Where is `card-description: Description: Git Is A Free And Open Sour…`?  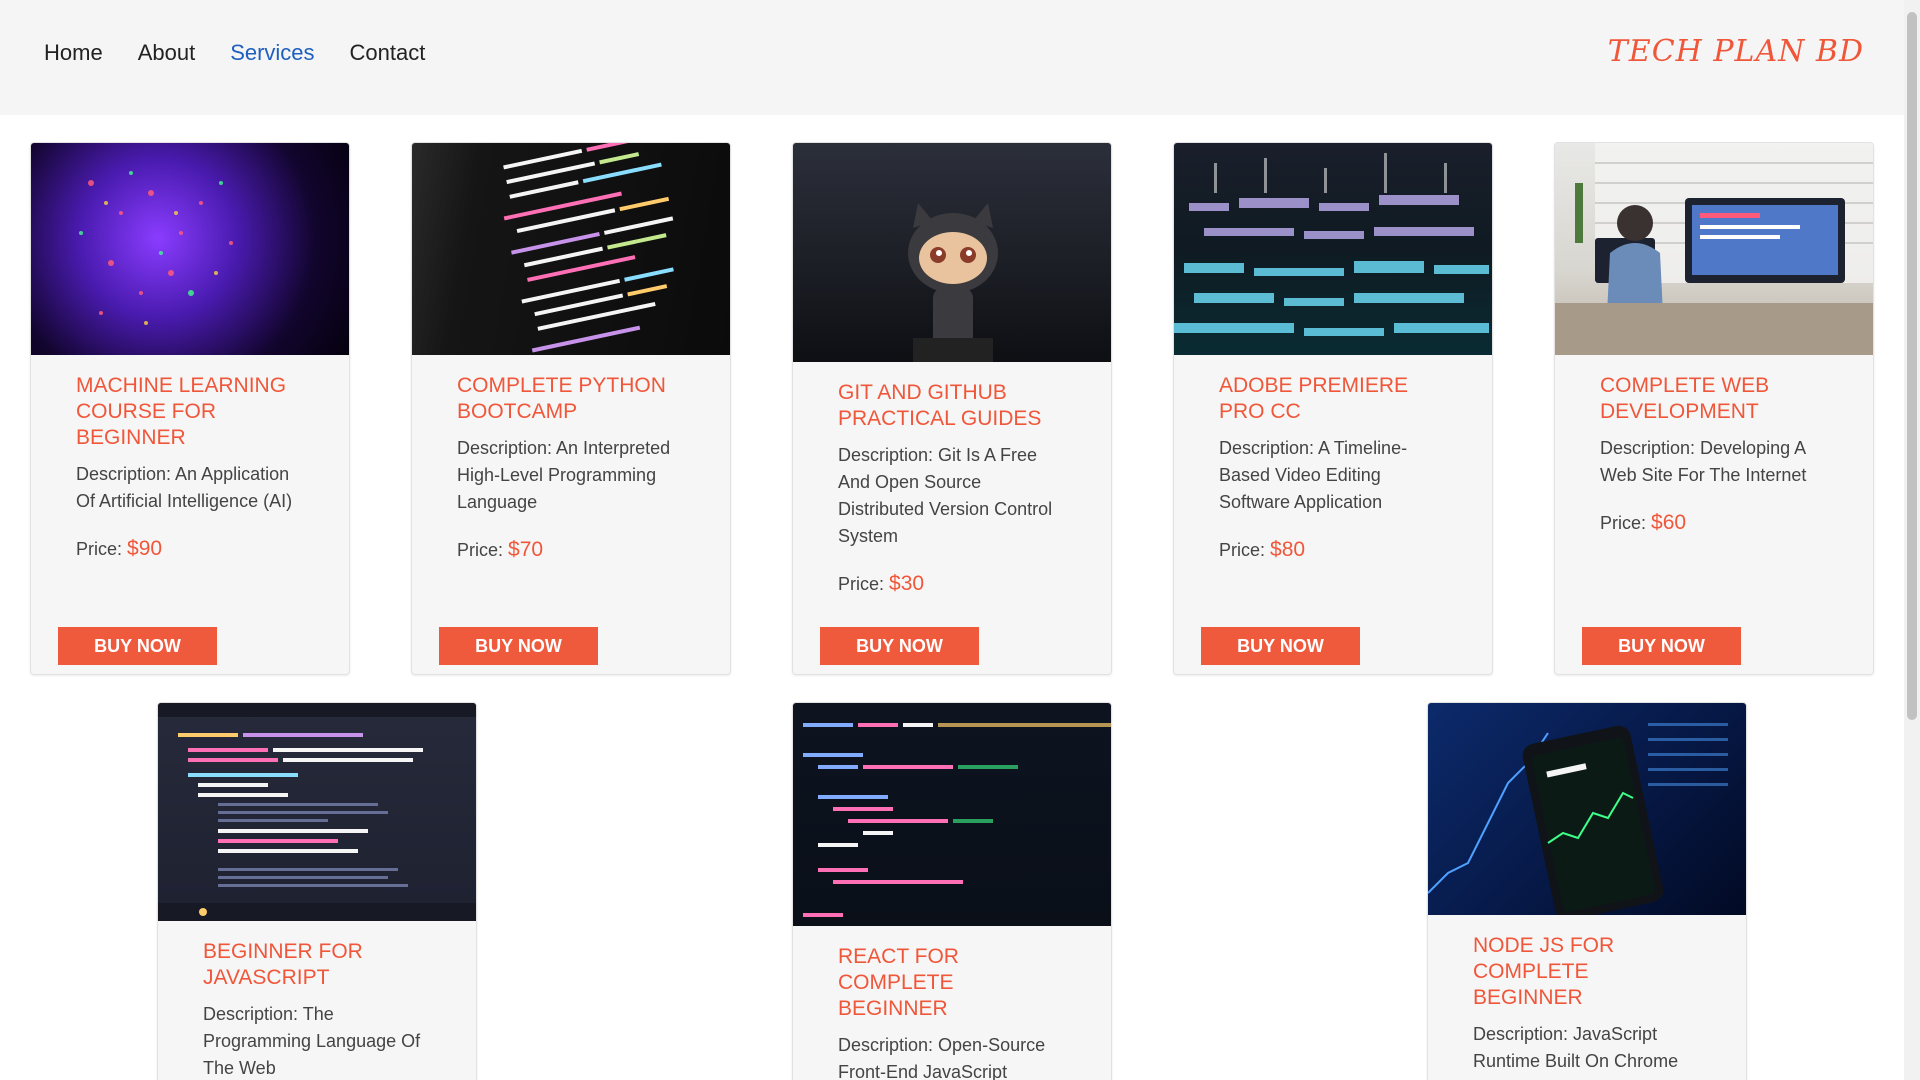 card-description: Description: Git Is A Free And Open Sour… is located at coordinates (945, 495).